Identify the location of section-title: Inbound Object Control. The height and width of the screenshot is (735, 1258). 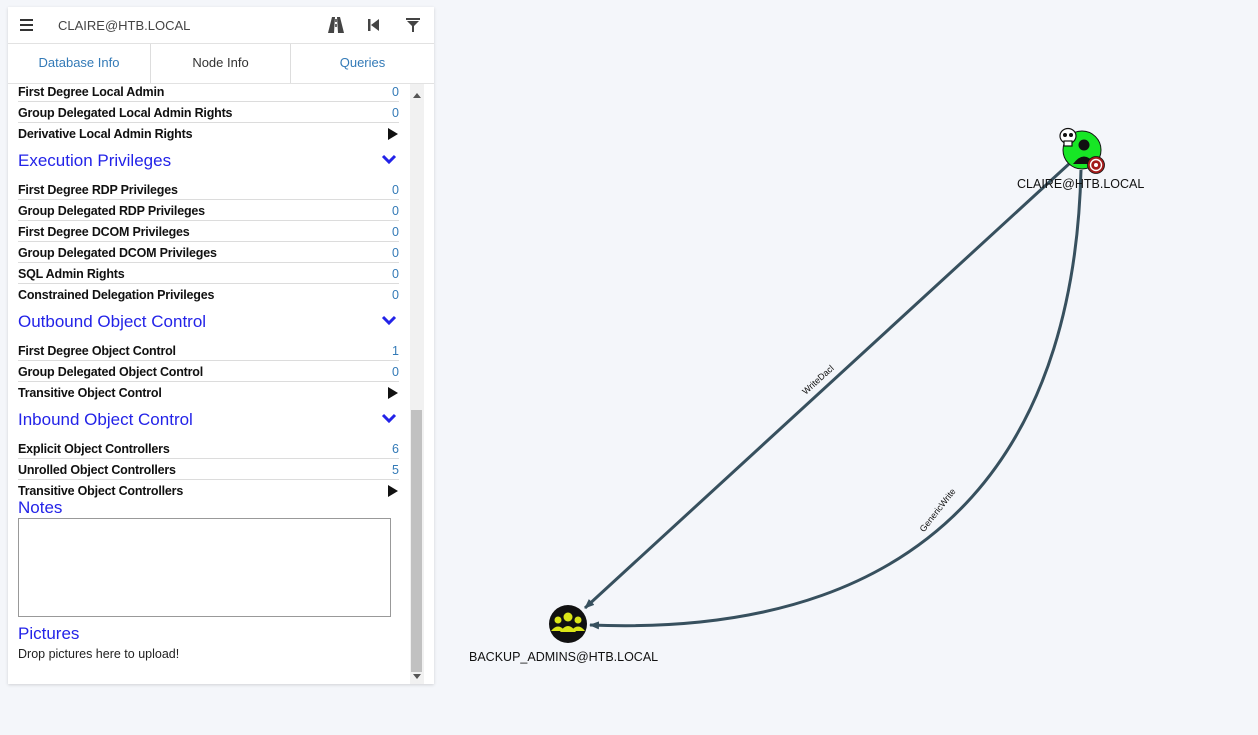
(105, 419).